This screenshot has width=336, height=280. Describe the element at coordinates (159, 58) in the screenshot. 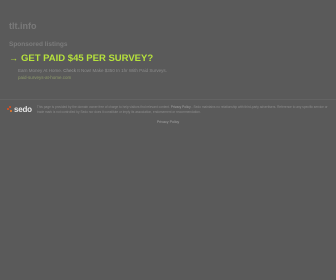

I see `ad-headline-link: → GET PAID $45 PER SURVEY?` at that location.